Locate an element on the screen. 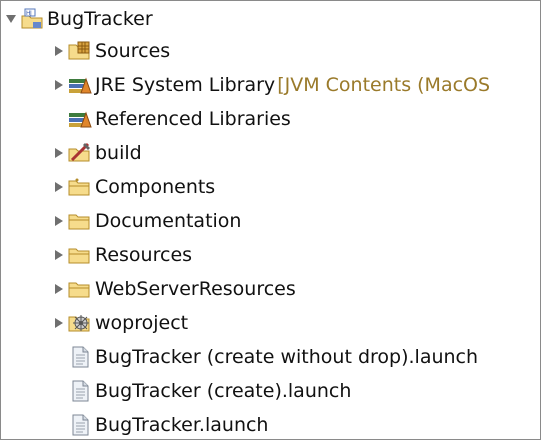  tree-item-documentation: Documentation is located at coordinates (146, 221).